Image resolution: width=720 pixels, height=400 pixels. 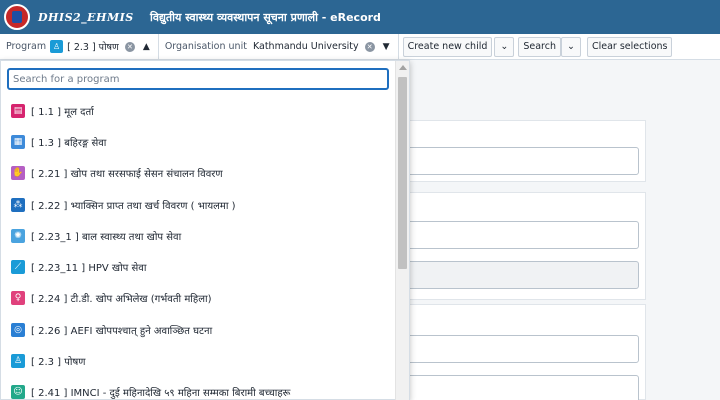 I want to click on register-book-icon: ▤, so click(x=18, y=110).